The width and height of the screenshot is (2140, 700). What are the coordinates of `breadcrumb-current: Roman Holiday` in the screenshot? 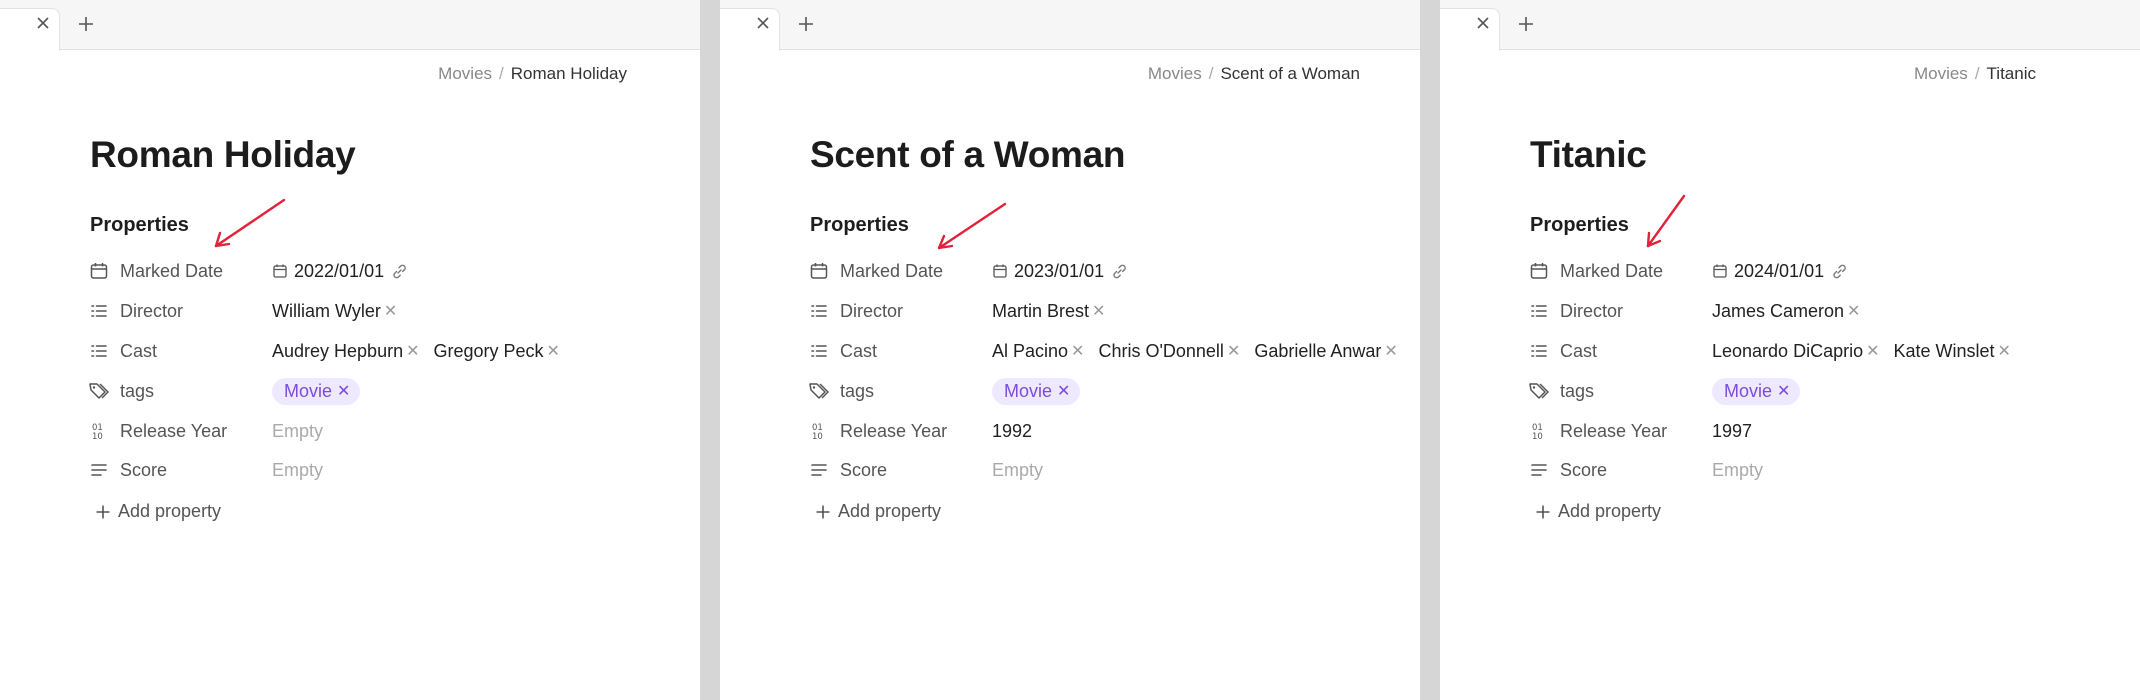 It's located at (569, 73).